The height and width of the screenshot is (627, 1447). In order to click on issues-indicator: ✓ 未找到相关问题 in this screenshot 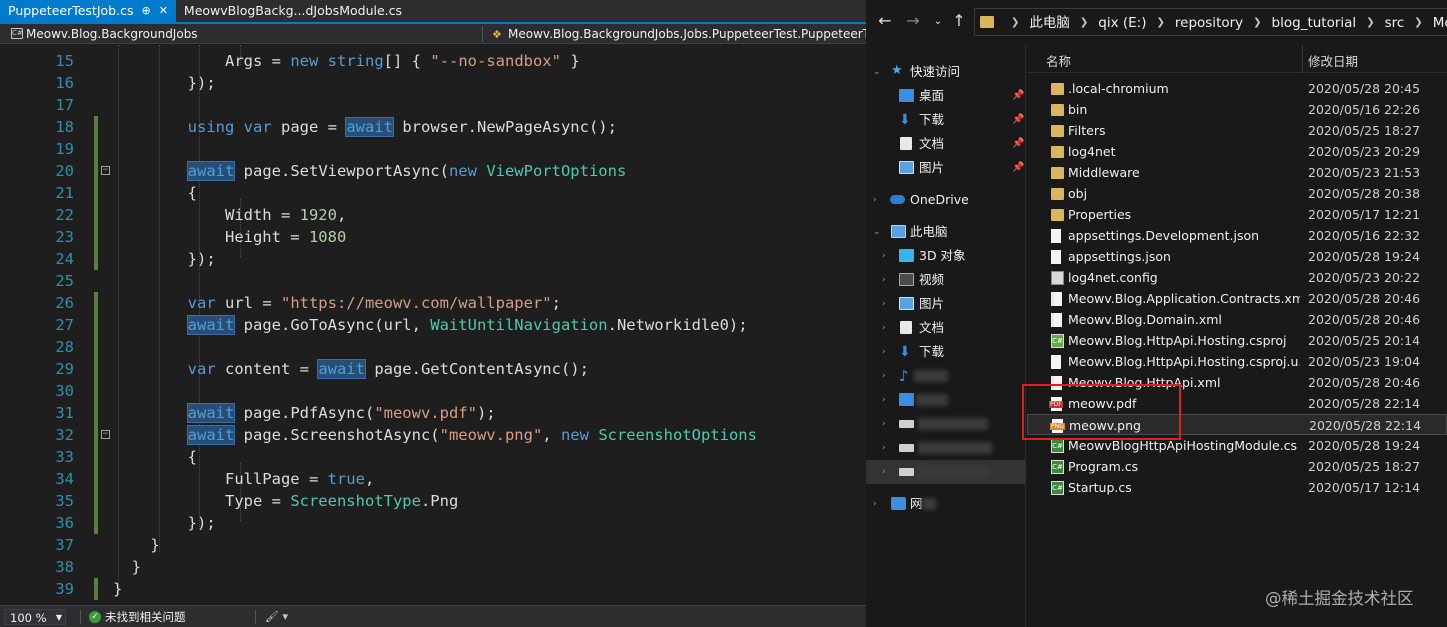, I will do `click(137, 617)`.